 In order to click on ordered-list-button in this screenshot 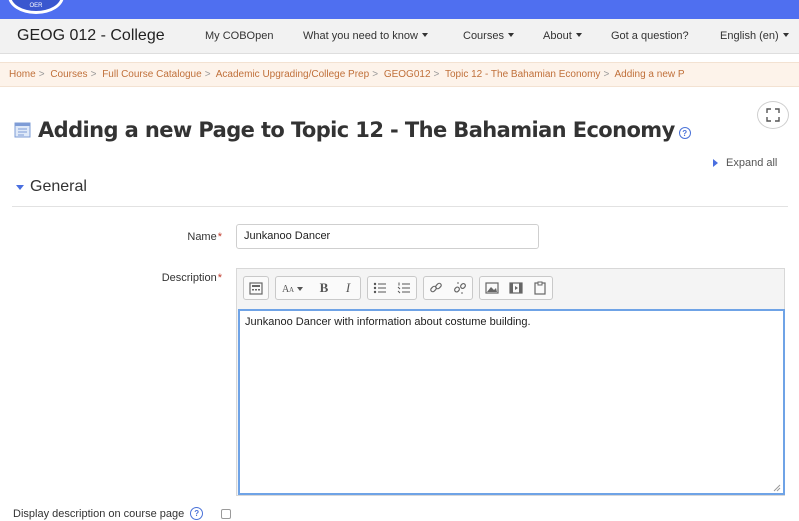, I will do `click(404, 288)`.